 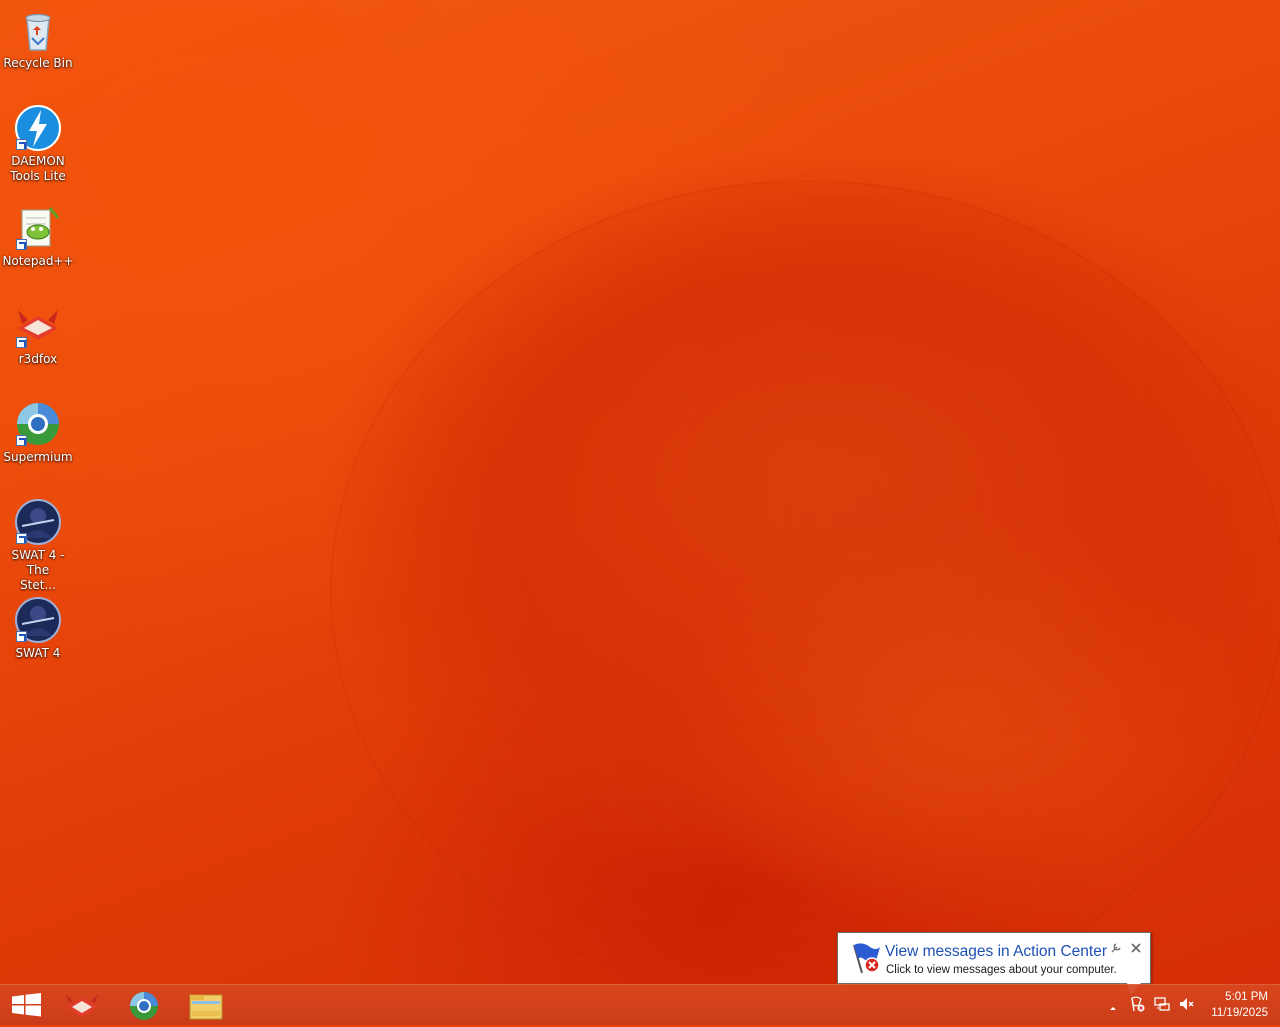 I want to click on tray-clock-date: 11/19/2025, so click(x=1233, y=1013).